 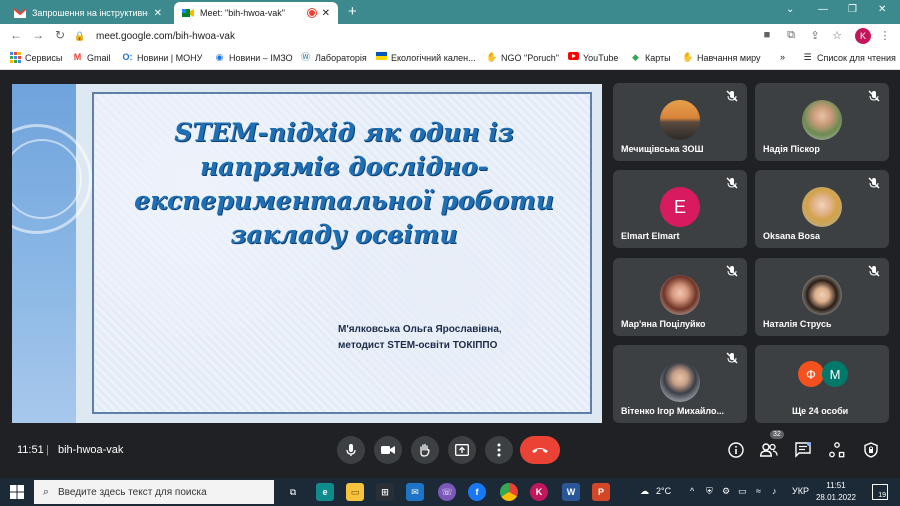 What do you see at coordinates (499, 450) in the screenshot?
I see `more-options-button` at bounding box center [499, 450].